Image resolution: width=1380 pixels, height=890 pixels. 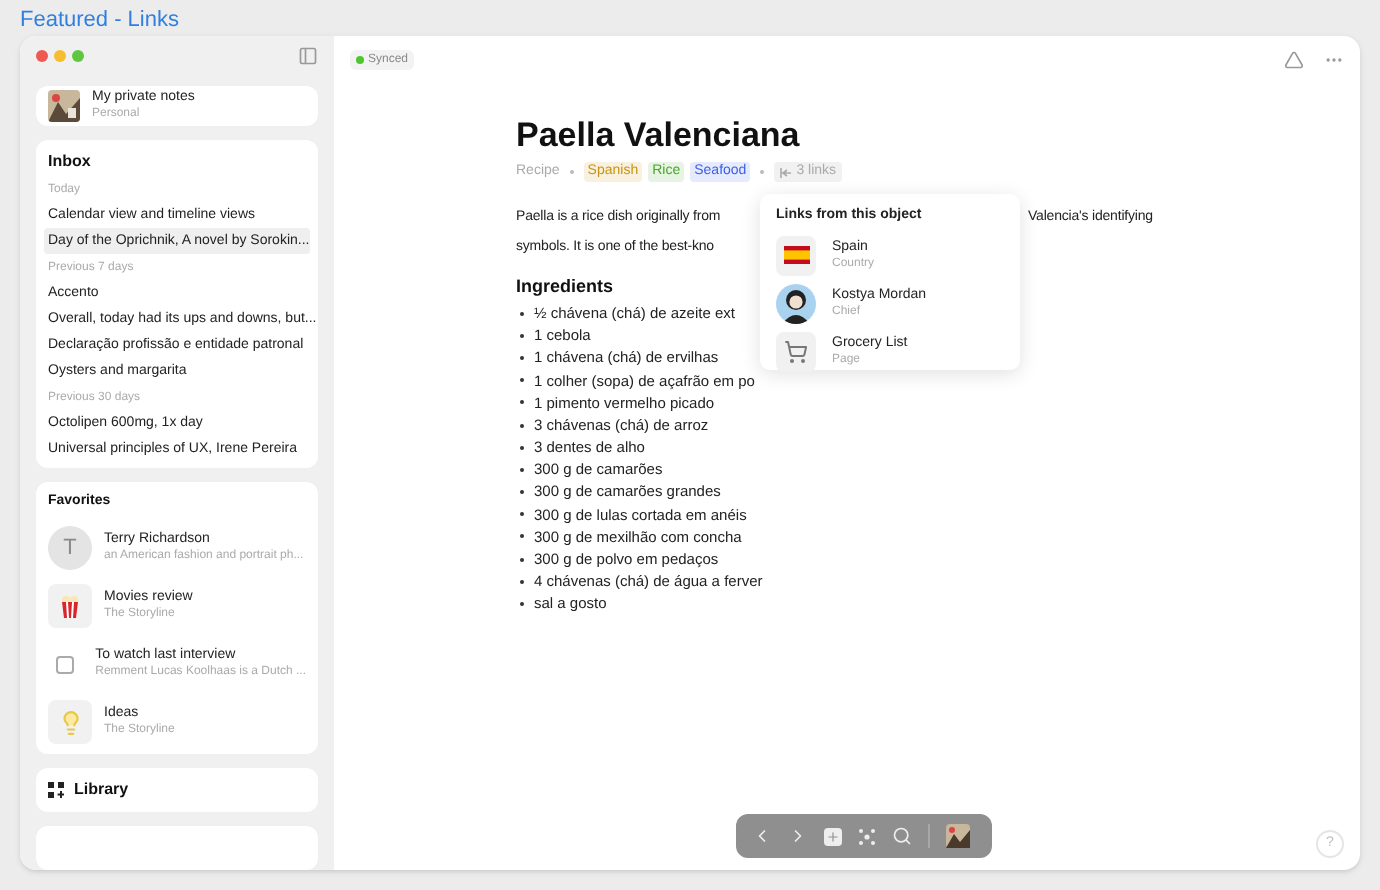 What do you see at coordinates (796, 303) in the screenshot?
I see `avatar` at bounding box center [796, 303].